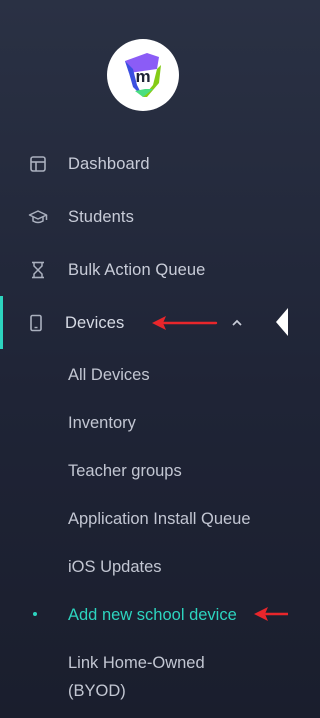 This screenshot has height=718, width=320. What do you see at coordinates (101, 216) in the screenshot?
I see `sidebar-item-label: Students` at bounding box center [101, 216].